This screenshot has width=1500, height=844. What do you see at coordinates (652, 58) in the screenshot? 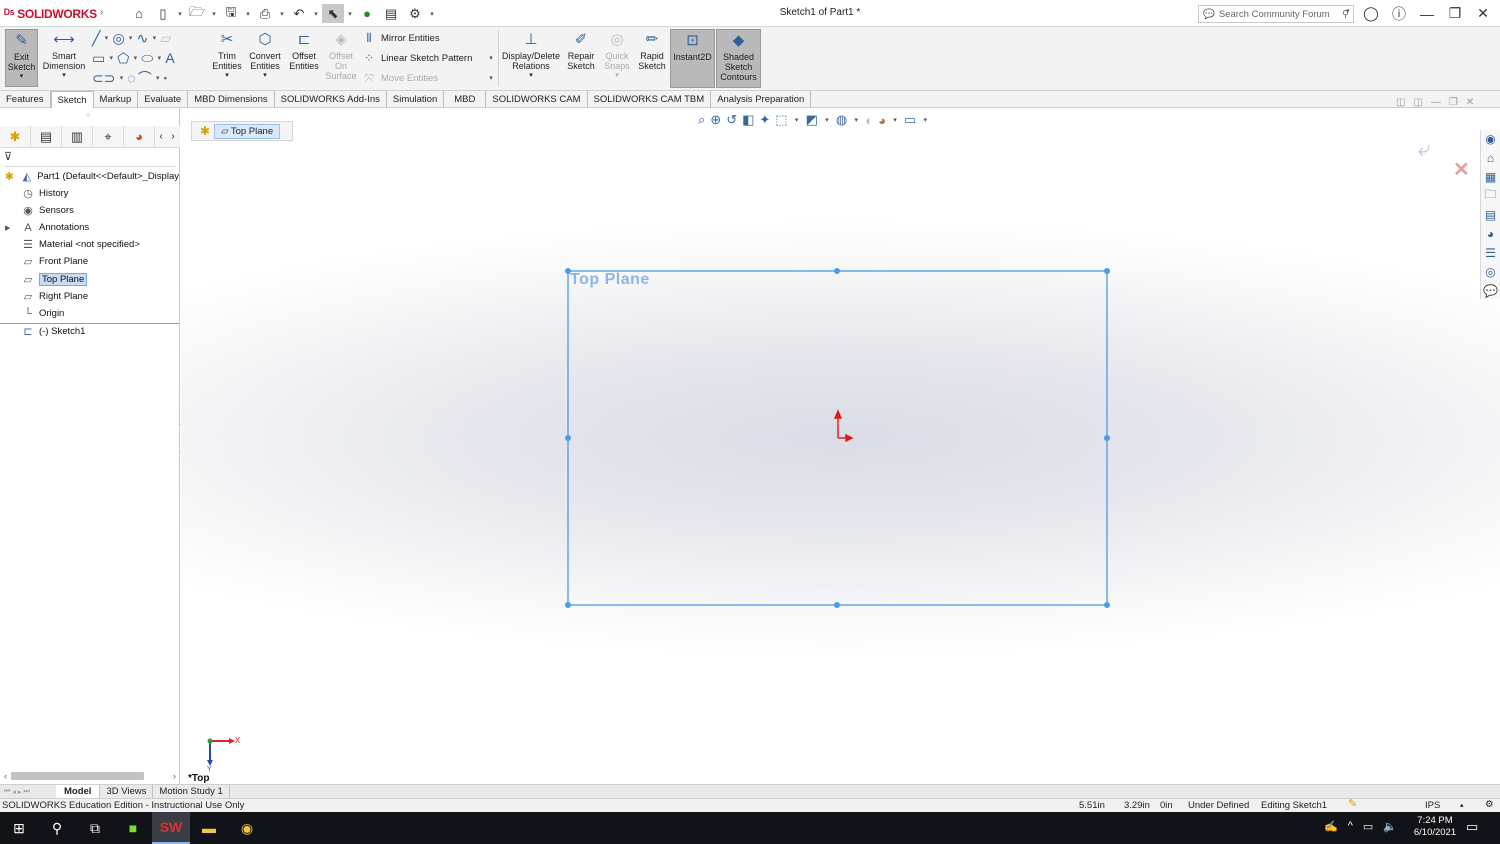
I see `rapid-sketch-button: ✏ Rapid Sketch` at bounding box center [652, 58].